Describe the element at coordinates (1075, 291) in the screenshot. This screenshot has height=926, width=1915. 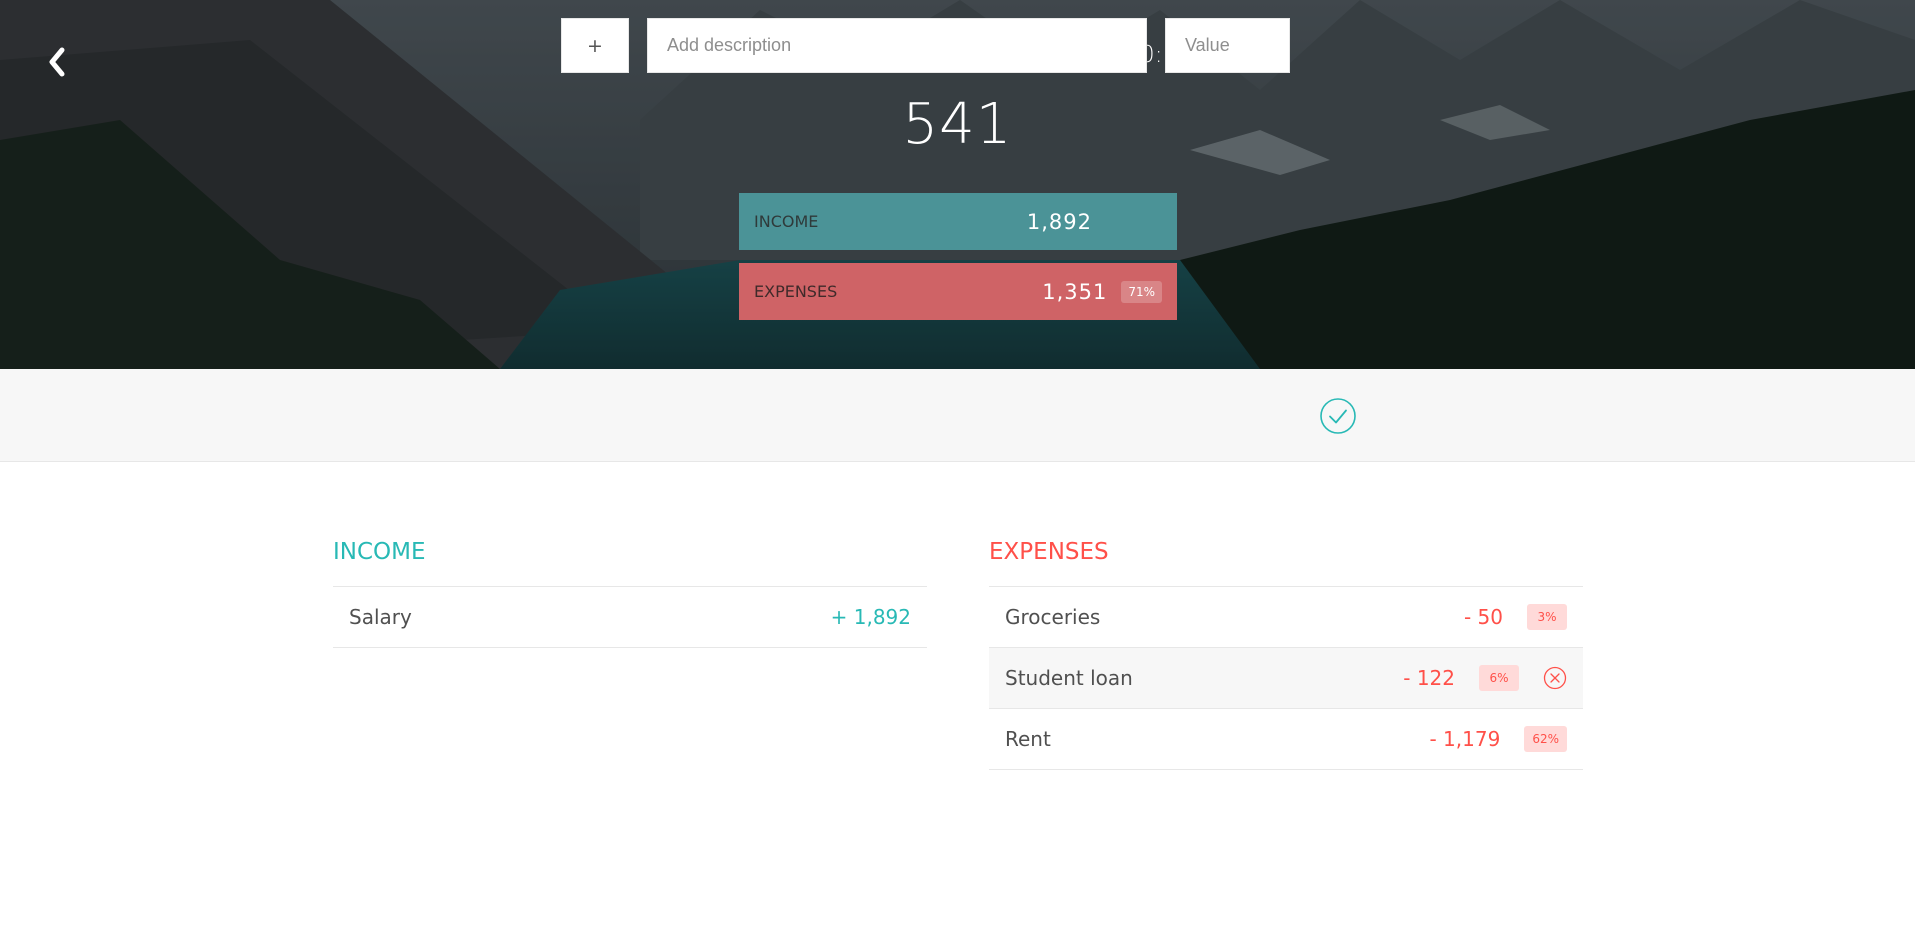
I see `expenses-summary-value: 1,351` at that location.